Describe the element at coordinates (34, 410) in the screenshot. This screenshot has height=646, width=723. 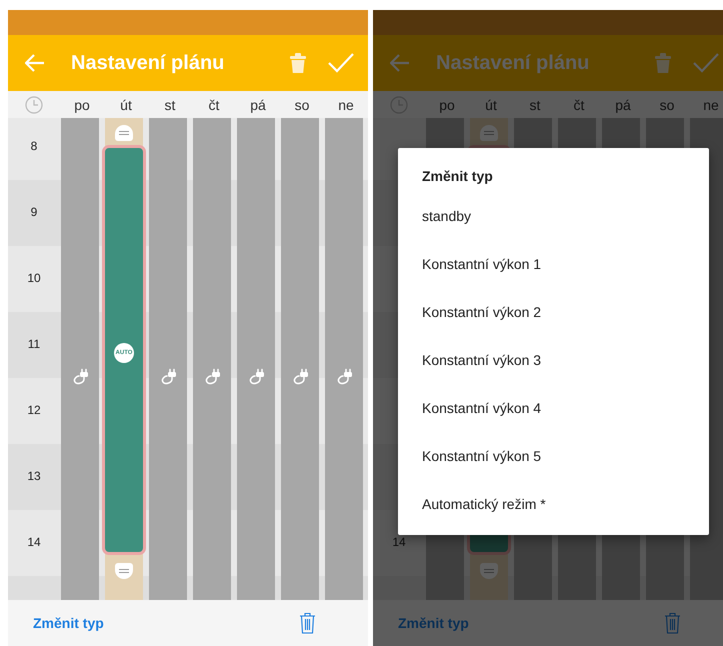
I see `hour-label: 12` at that location.